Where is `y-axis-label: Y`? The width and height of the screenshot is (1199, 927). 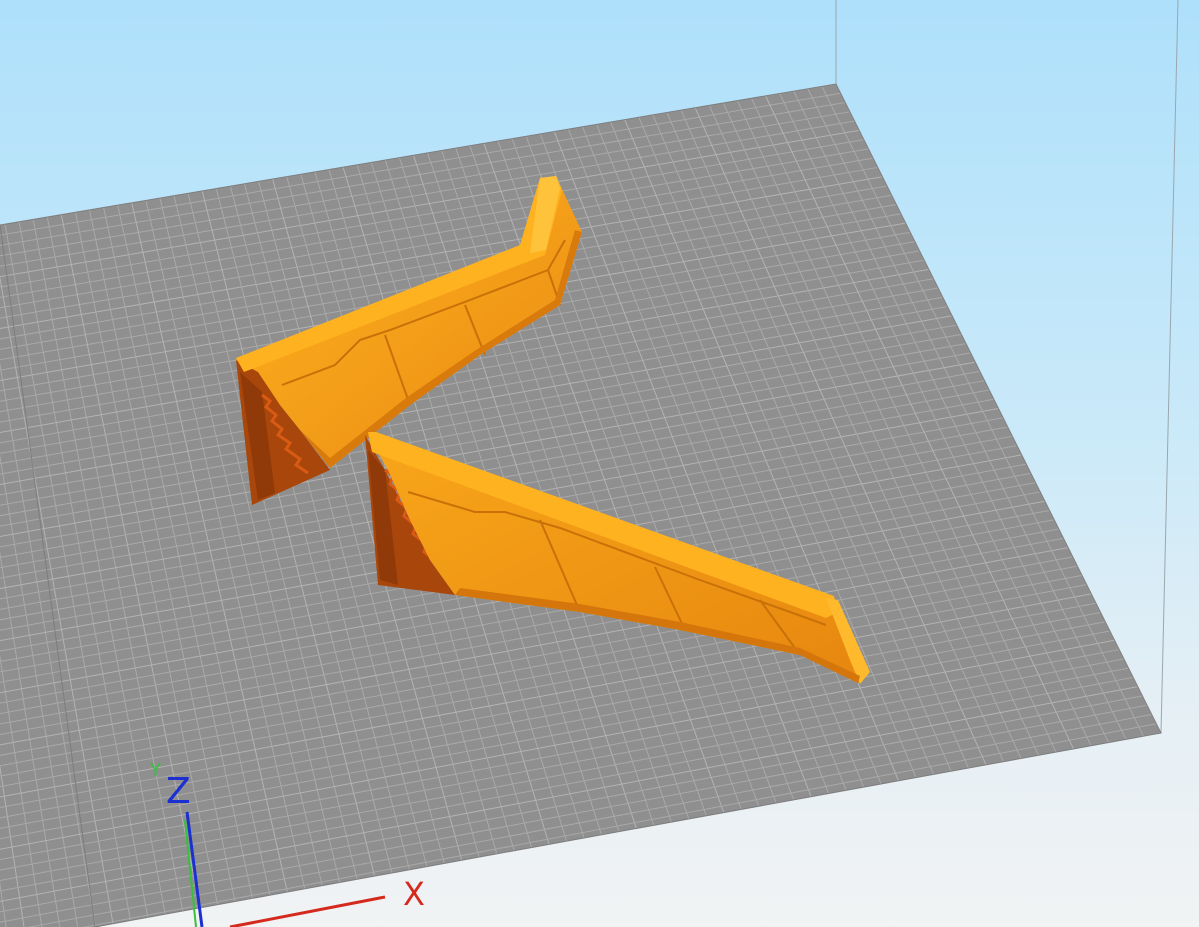 y-axis-label: Y is located at coordinates (155, 770).